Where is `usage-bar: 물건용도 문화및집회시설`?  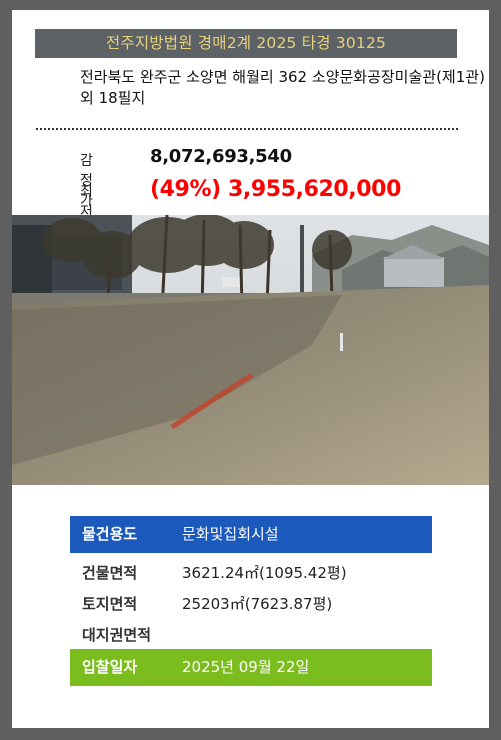 usage-bar: 물건용도 문화및집회시설 is located at coordinates (251, 534).